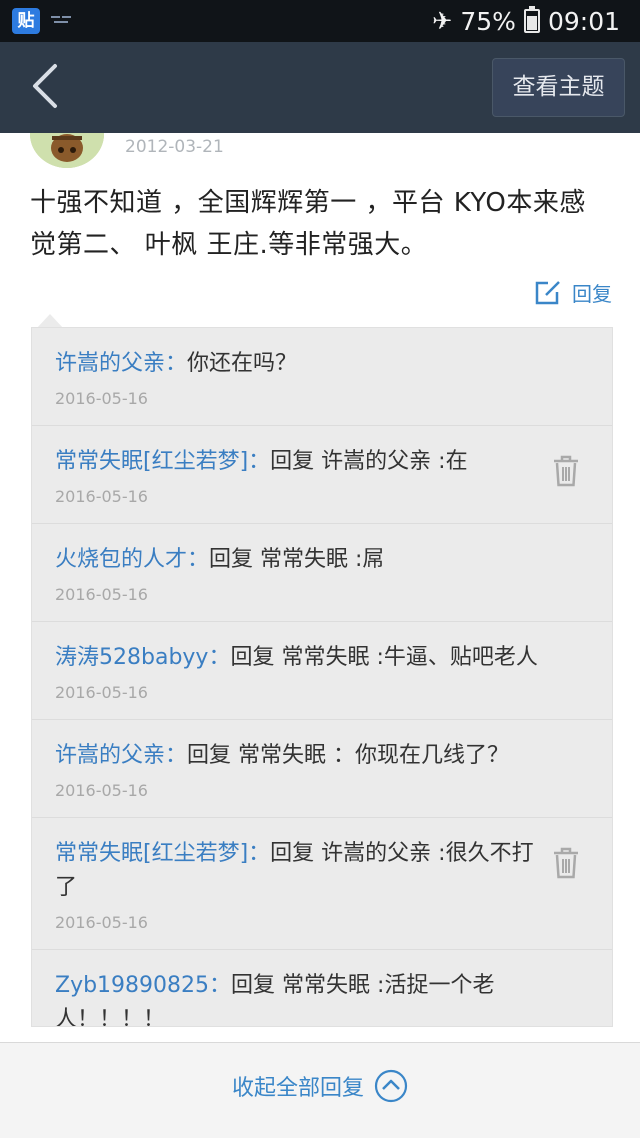 This screenshot has height=1138, width=640. Describe the element at coordinates (26, 21) in the screenshot. I see `app-icon: 贴` at that location.